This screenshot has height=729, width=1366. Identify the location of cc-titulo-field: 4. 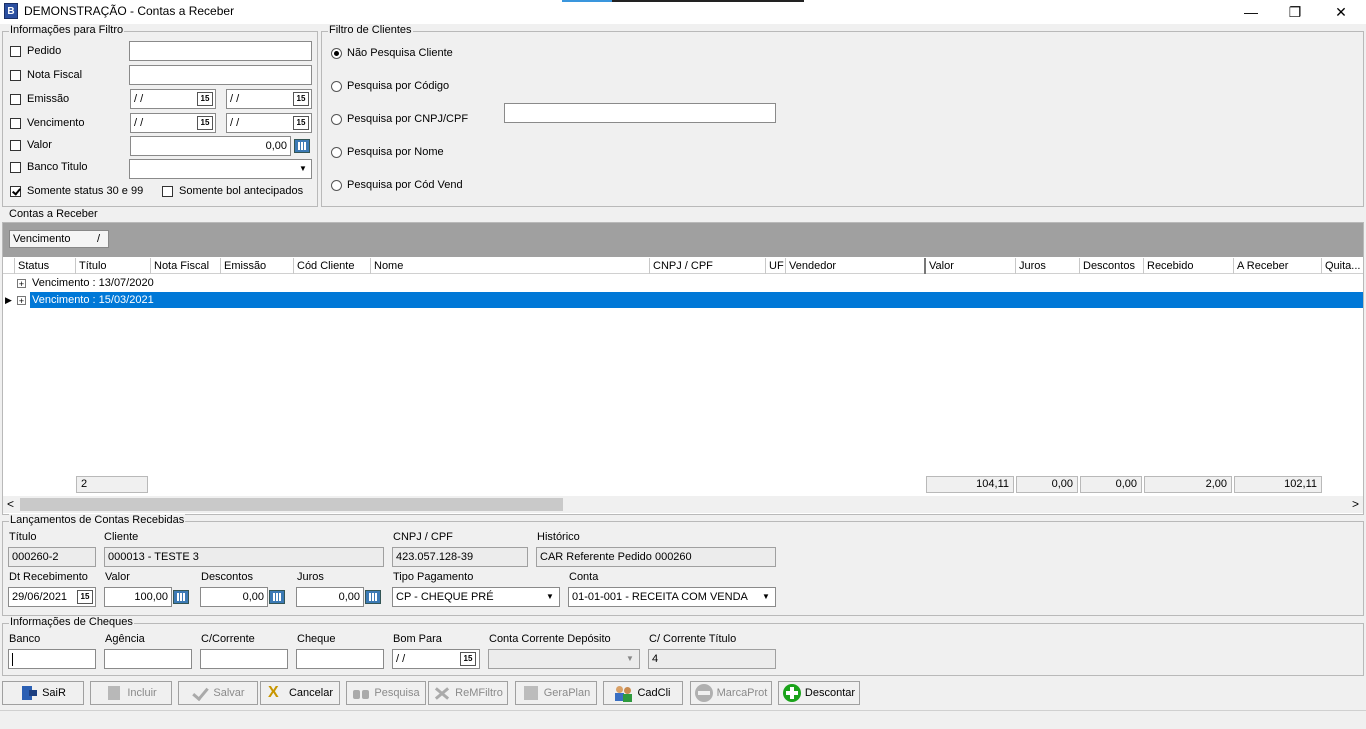
(712, 659).